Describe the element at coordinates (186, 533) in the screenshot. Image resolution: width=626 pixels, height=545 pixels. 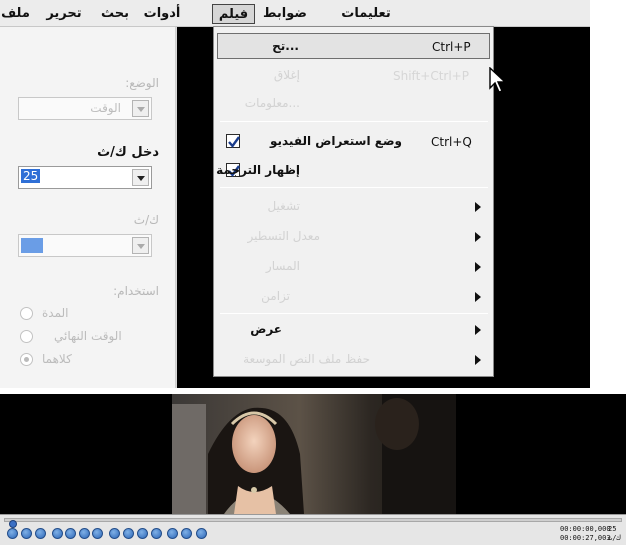
I see `volume-up-button` at that location.